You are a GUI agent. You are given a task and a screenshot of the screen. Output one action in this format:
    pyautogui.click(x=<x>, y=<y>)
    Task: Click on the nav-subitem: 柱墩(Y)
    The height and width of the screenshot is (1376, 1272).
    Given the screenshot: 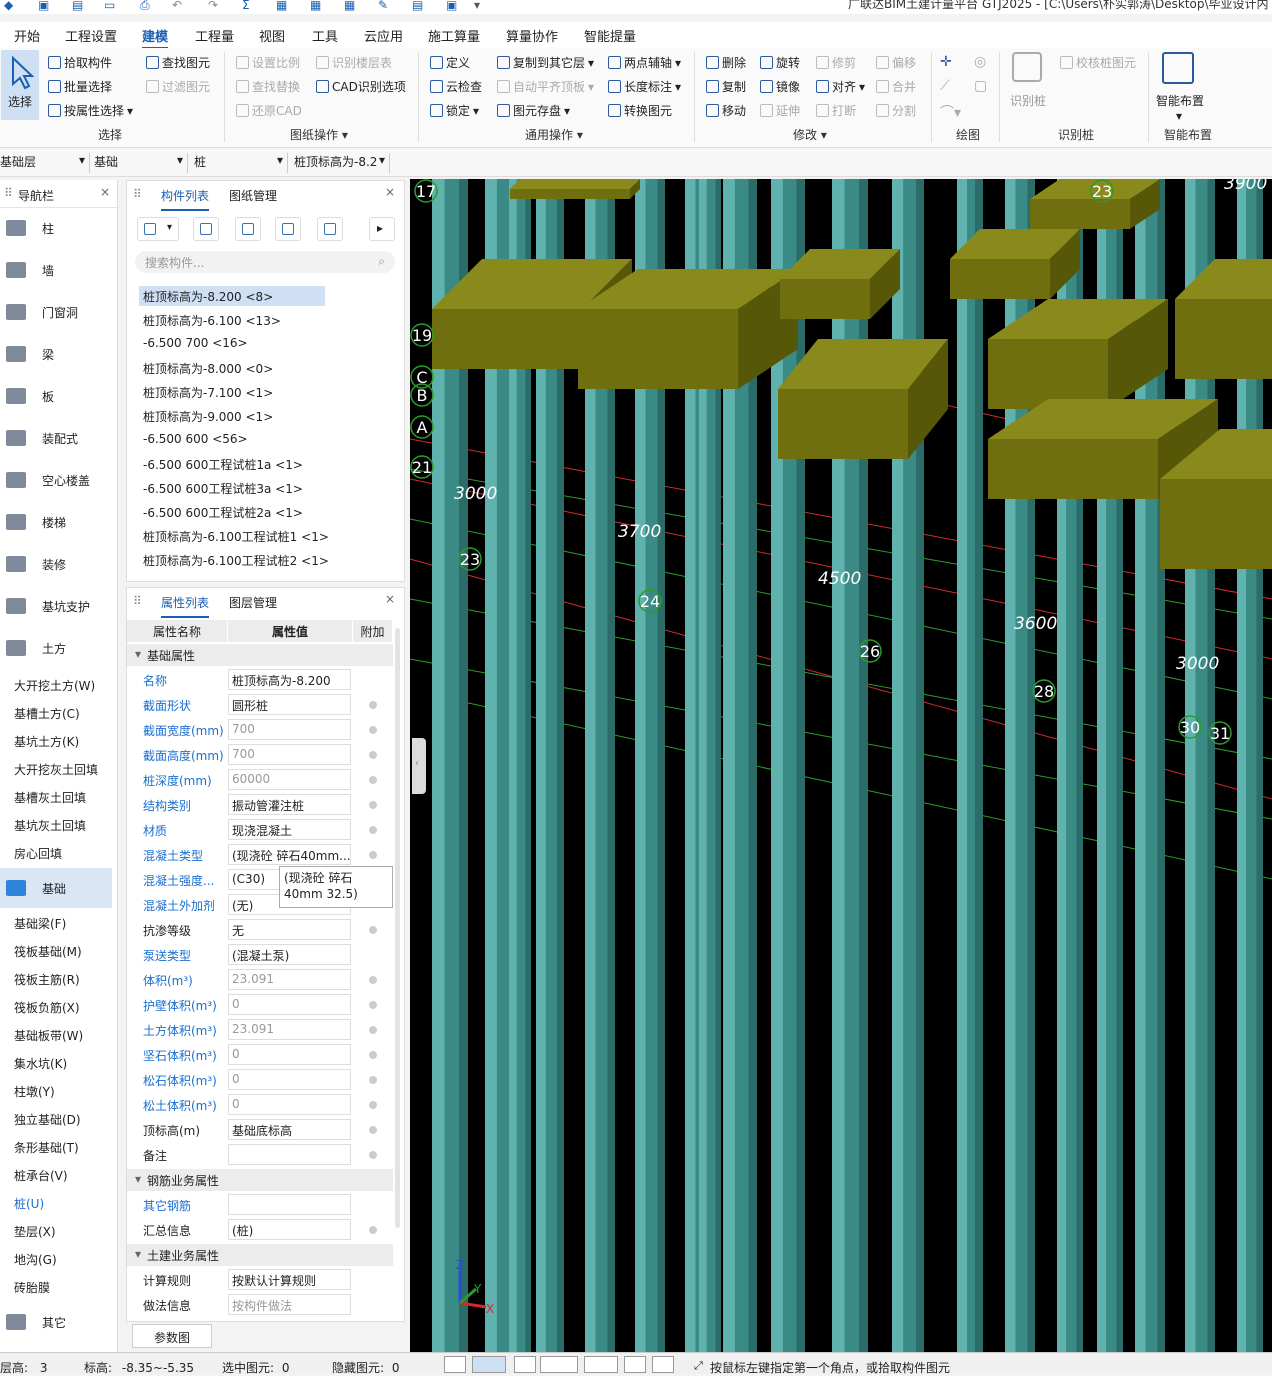 What is the action you would take?
    pyautogui.click(x=34, y=1091)
    